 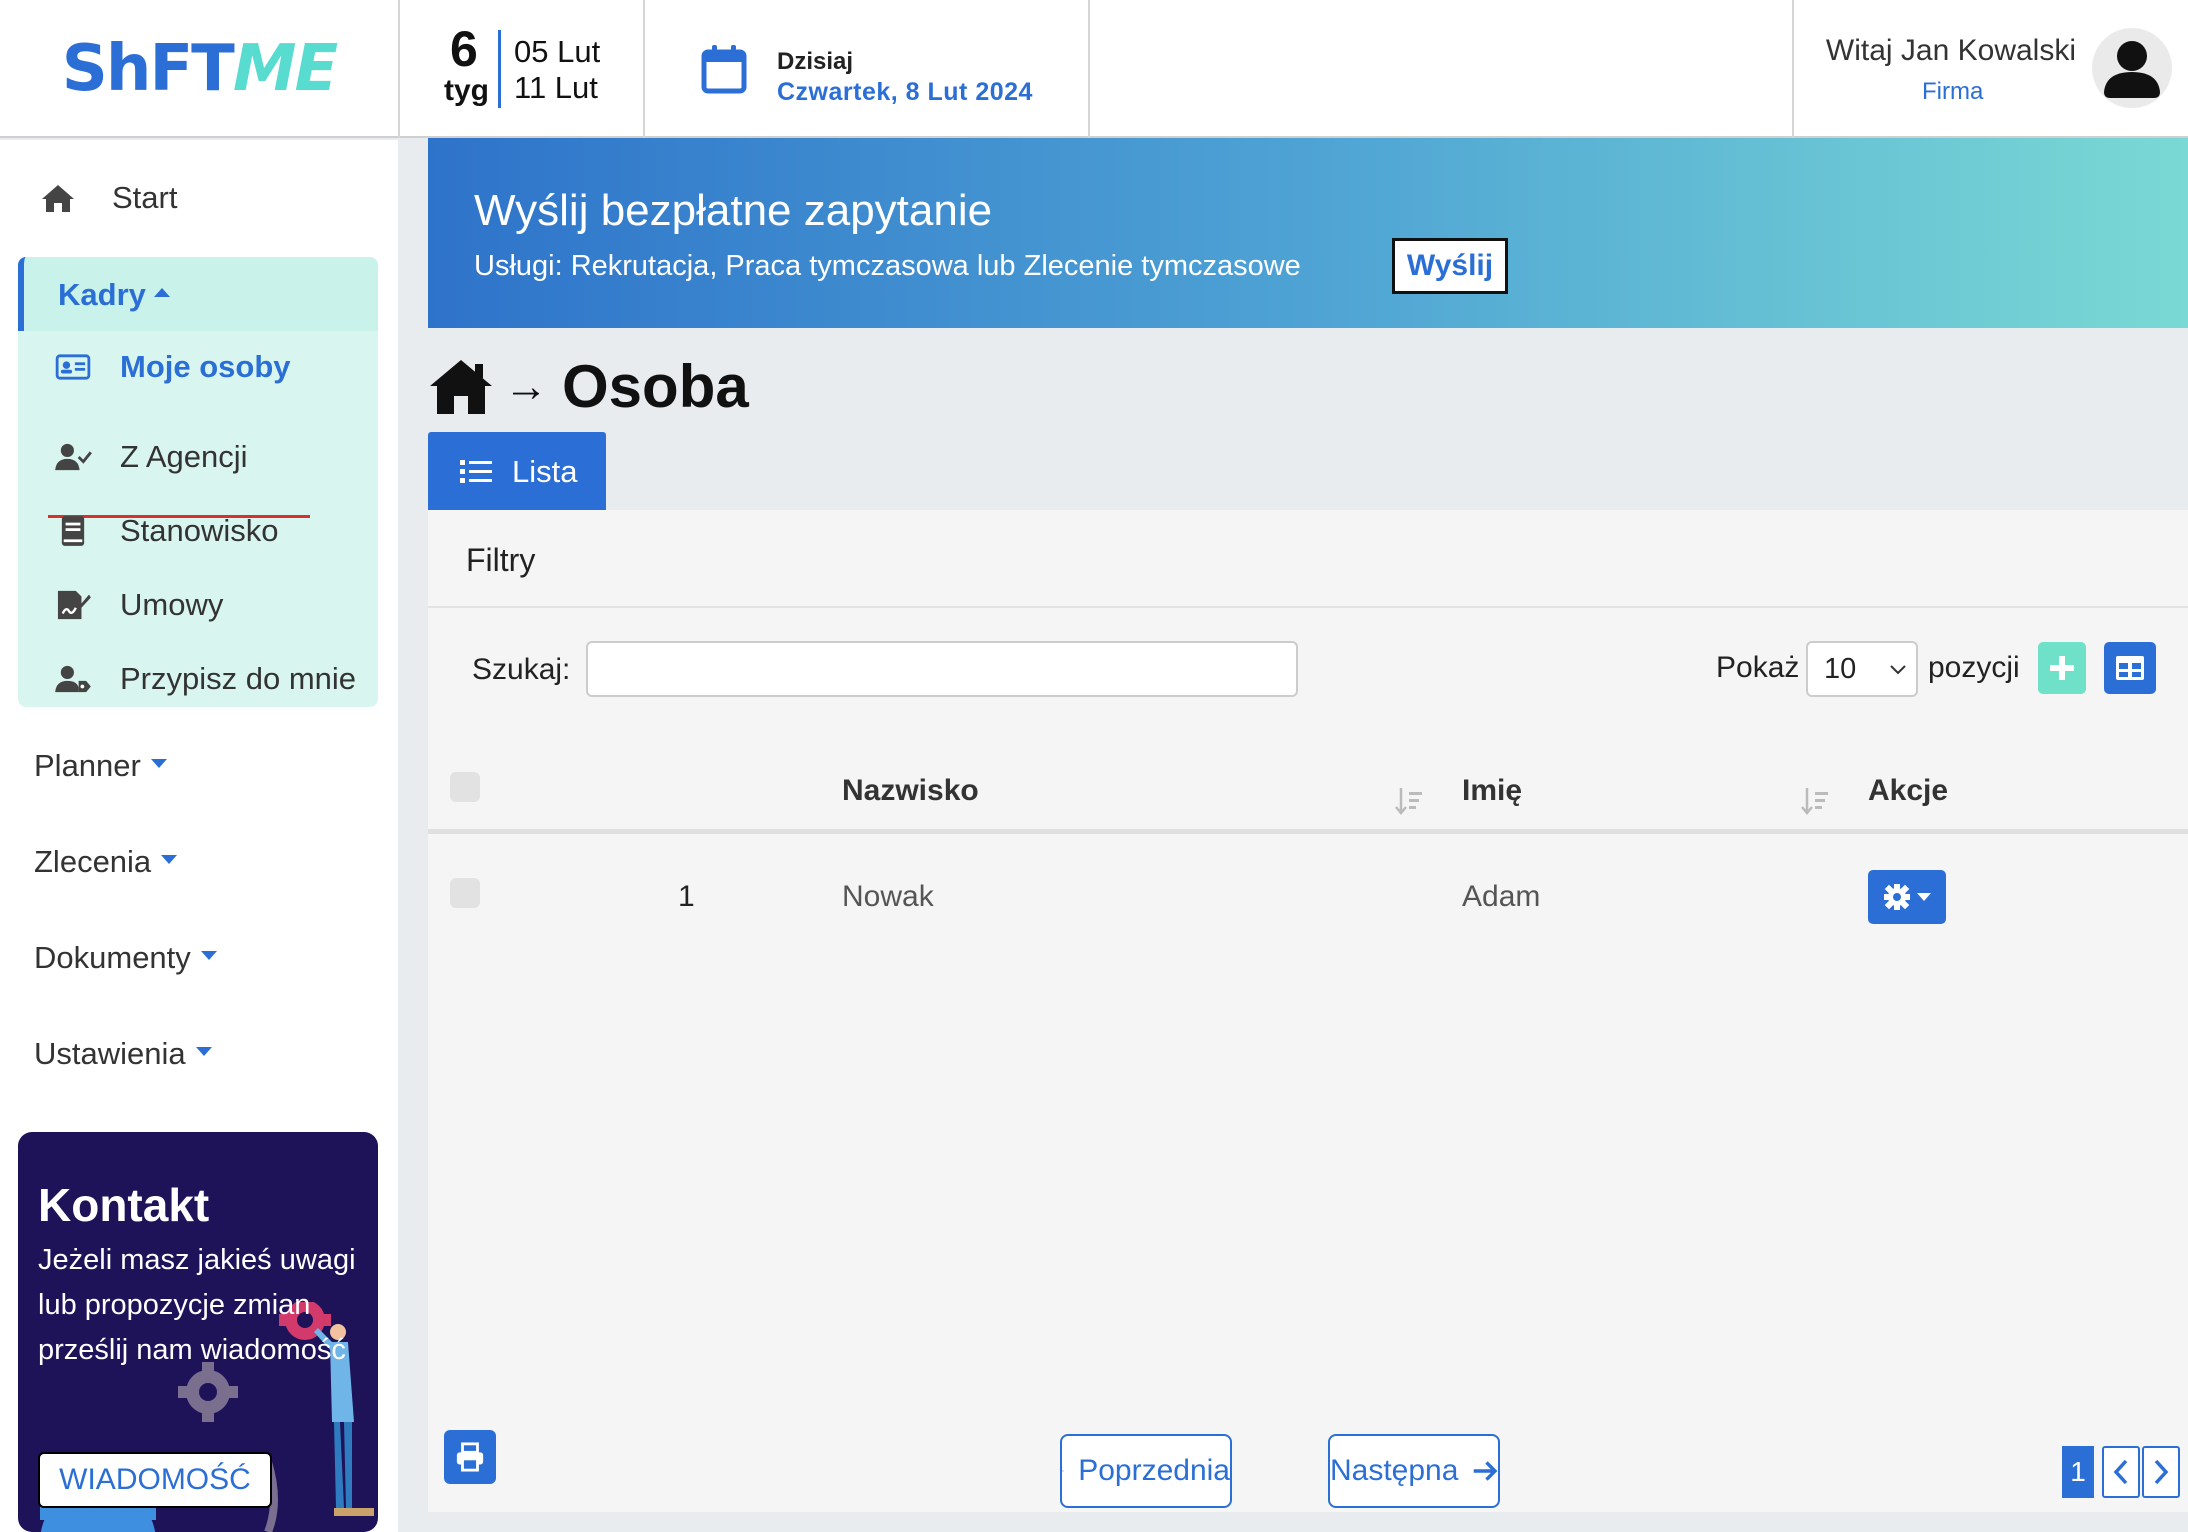 What do you see at coordinates (867, 69) in the screenshot?
I see `today-indicator: Dzisiaj Czwartek, 8 Lut 2024` at bounding box center [867, 69].